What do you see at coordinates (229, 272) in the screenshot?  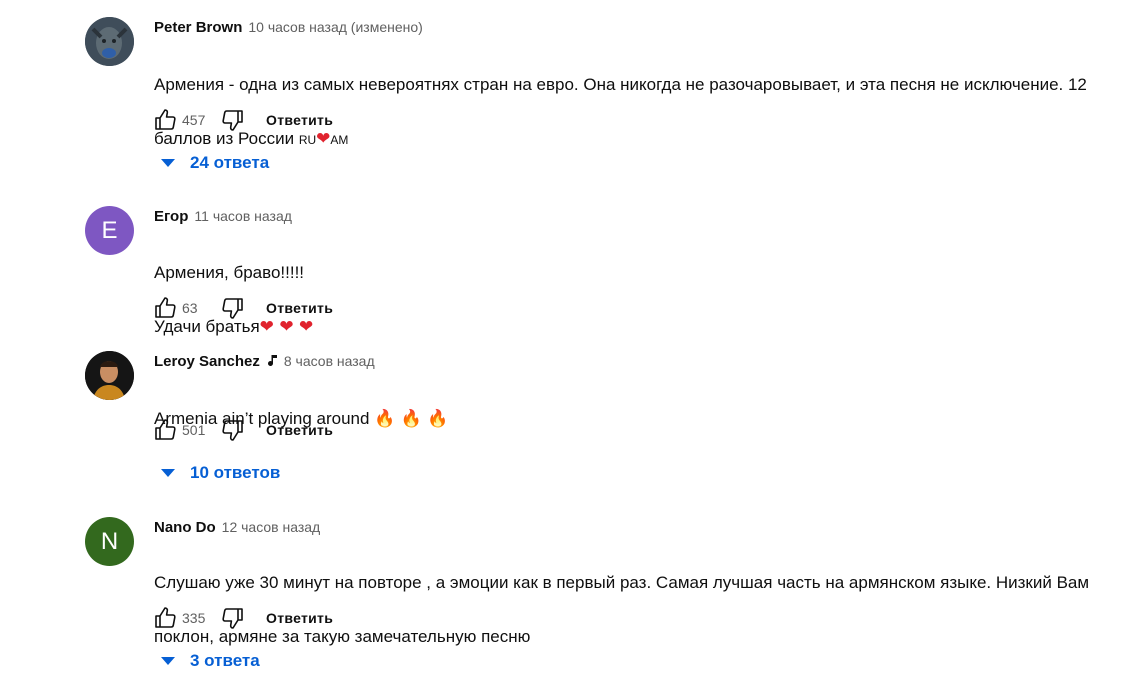 I see `comment-text-line: Армения, браво!!!!!` at bounding box center [229, 272].